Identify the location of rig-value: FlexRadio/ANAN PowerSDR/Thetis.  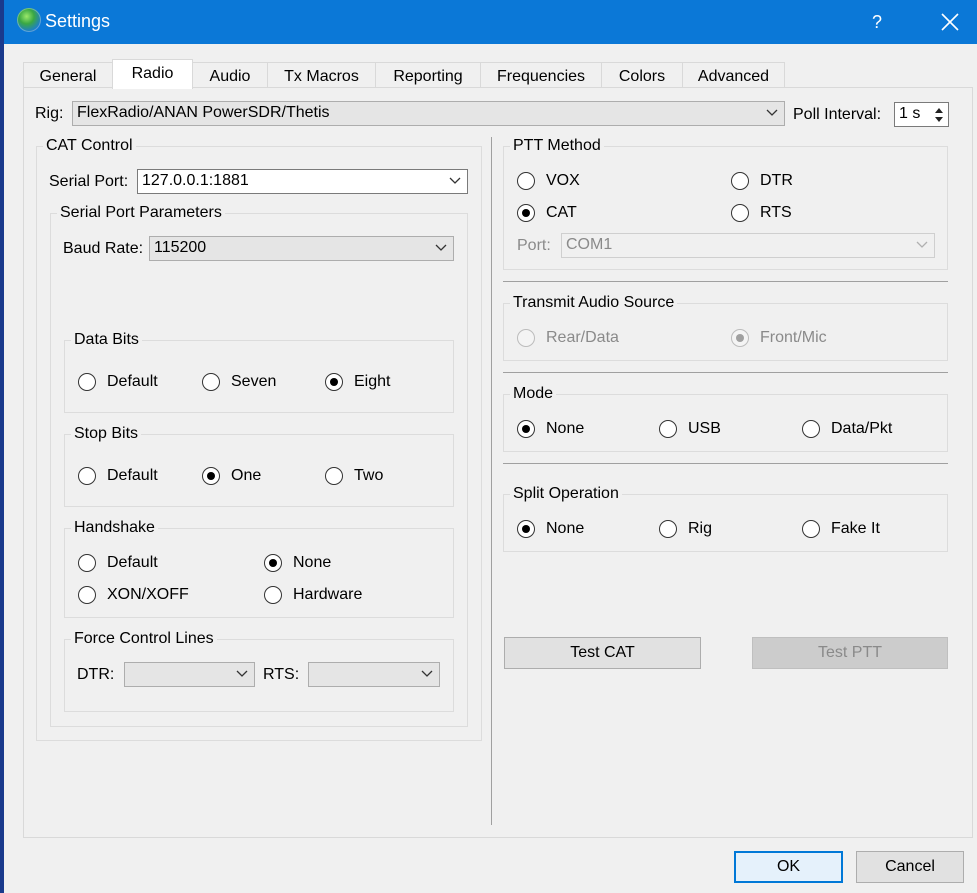
(203, 112).